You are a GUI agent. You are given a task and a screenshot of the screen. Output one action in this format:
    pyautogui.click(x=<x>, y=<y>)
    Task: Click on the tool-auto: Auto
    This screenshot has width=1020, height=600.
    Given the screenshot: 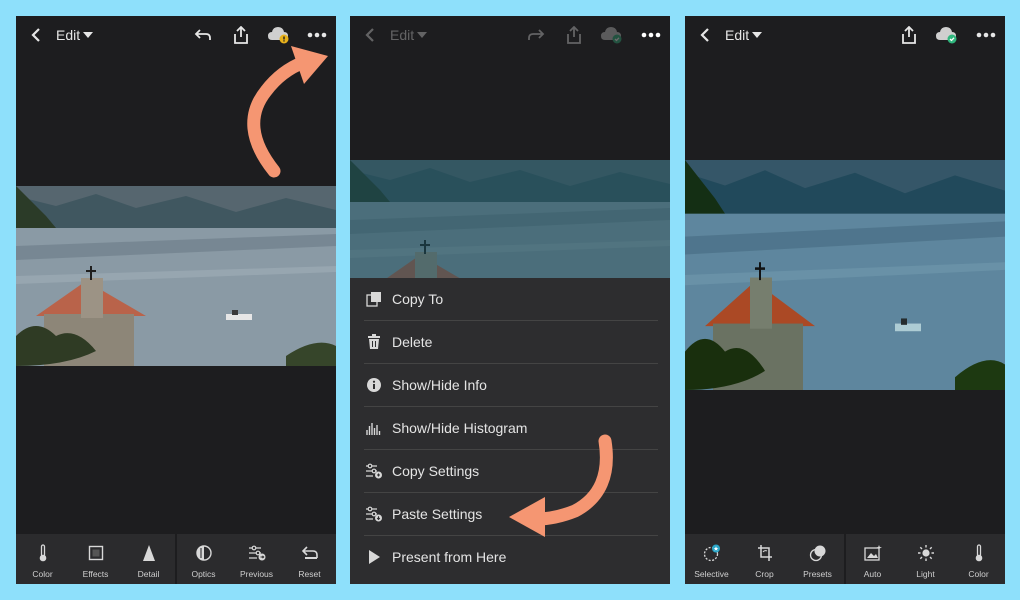 What is the action you would take?
    pyautogui.click(x=872, y=559)
    